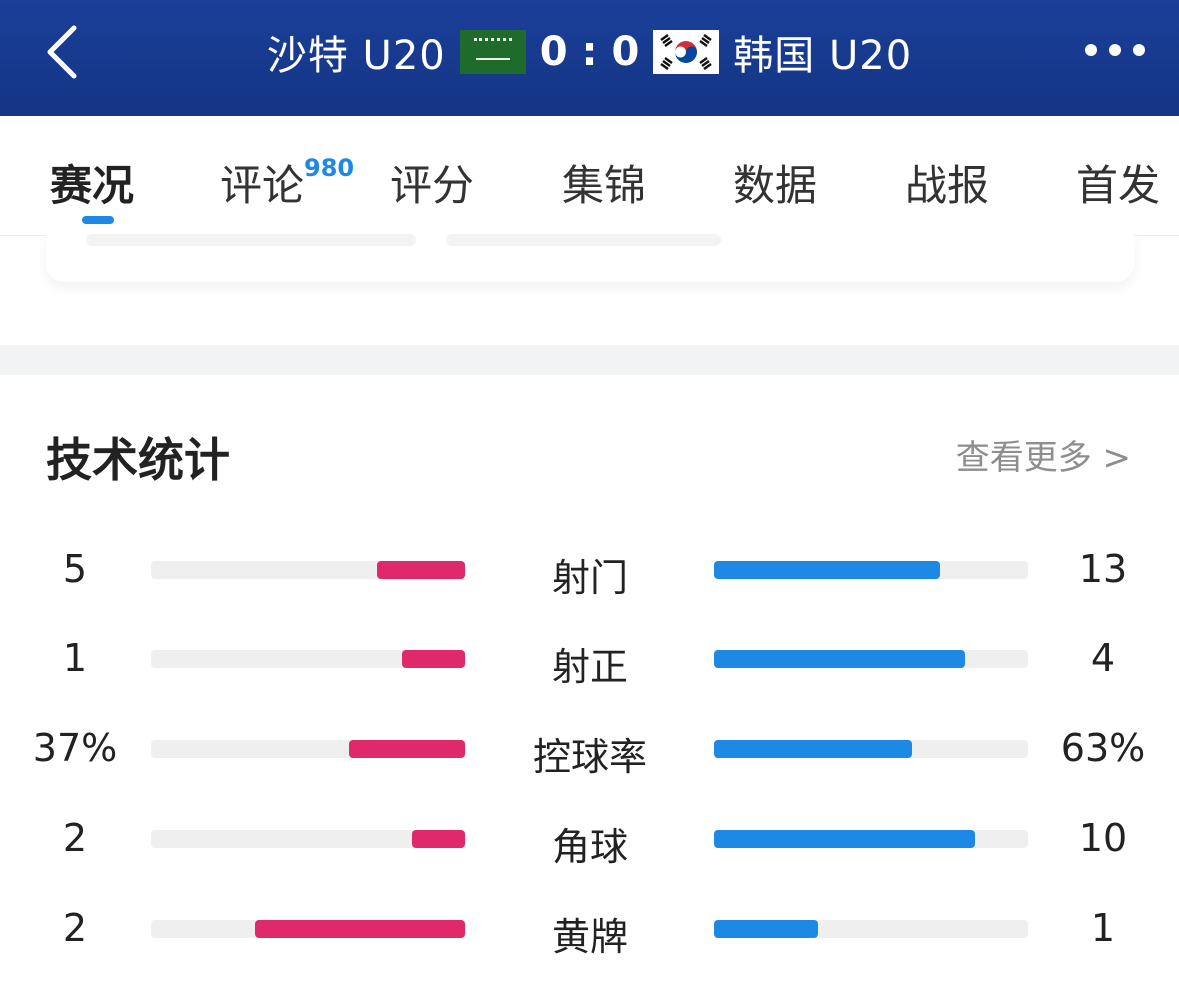 This screenshot has width=1179, height=982. I want to click on tab-comments: 评论980, so click(287, 182).